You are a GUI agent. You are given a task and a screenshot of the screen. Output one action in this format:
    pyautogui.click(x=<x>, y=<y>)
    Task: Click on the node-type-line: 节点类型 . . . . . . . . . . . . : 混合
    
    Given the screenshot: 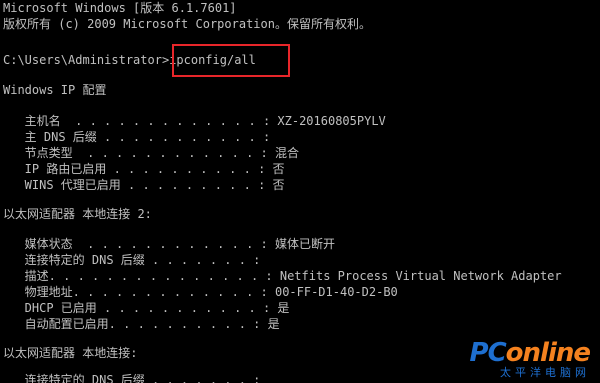 What is the action you would take?
    pyautogui.click(x=151, y=153)
    